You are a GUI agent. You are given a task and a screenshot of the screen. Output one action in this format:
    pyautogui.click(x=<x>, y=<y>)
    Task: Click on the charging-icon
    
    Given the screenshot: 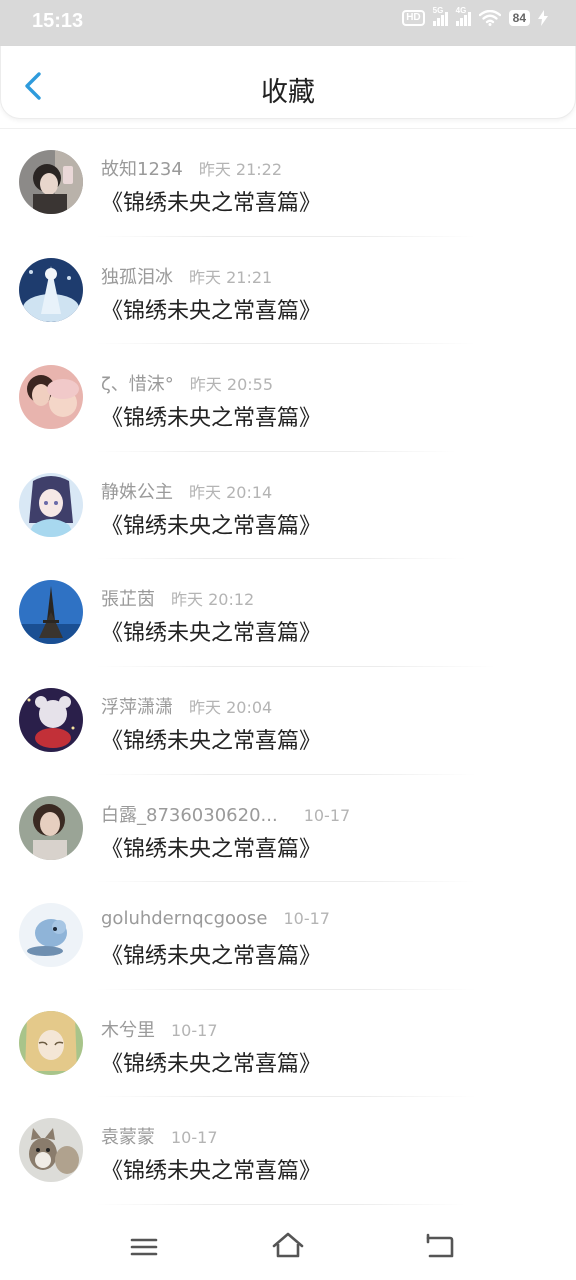 What is the action you would take?
    pyautogui.click(x=543, y=18)
    